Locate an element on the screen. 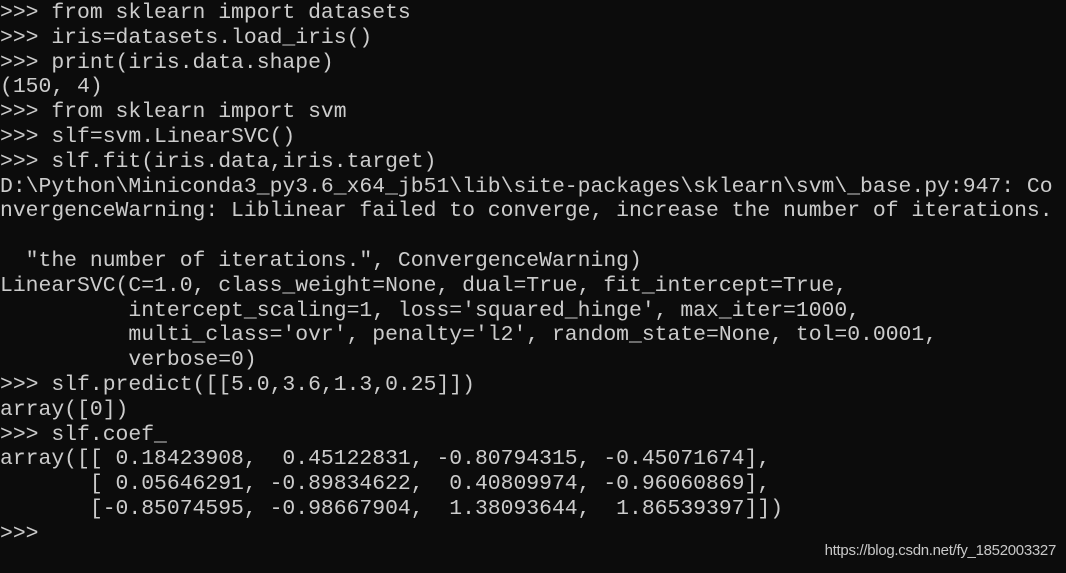 The image size is (1066, 573). console-line: >>> from sklearn import datasets is located at coordinates (205, 13).